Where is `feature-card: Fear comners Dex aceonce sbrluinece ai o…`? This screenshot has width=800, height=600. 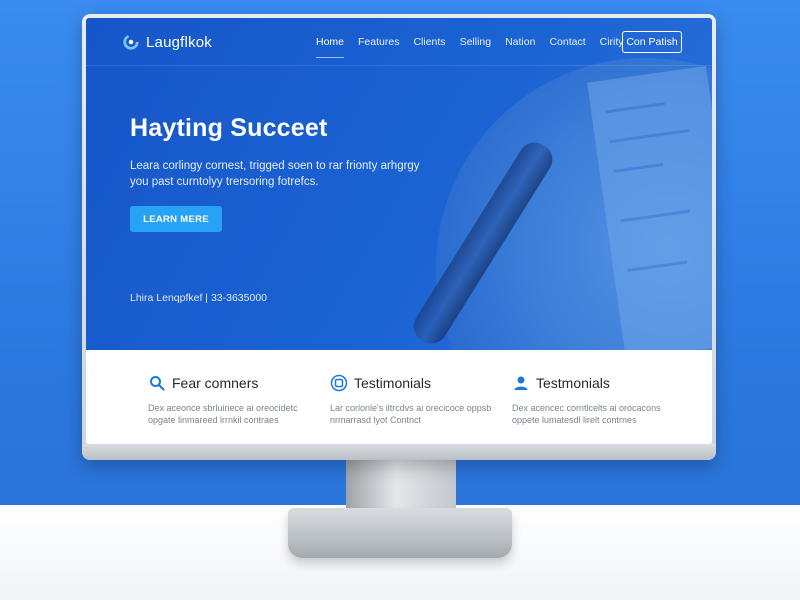 feature-card: Fear comners Dex aceonce sbrluinece ai o… is located at coordinates (233, 400).